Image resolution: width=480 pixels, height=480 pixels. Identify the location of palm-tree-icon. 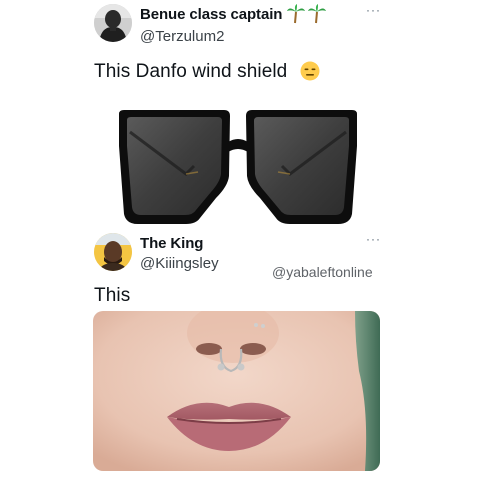
(307, 16).